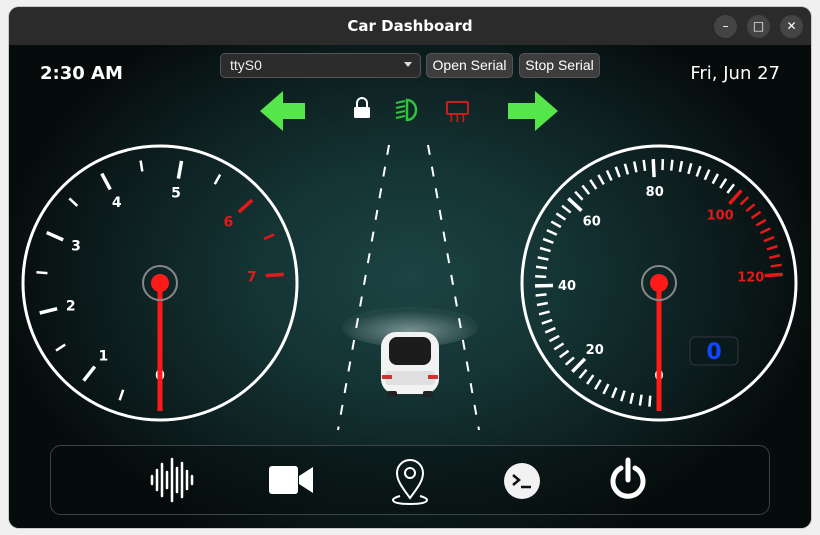 The image size is (820, 535). I want to click on serial-port-value: ttyS0, so click(246, 65).